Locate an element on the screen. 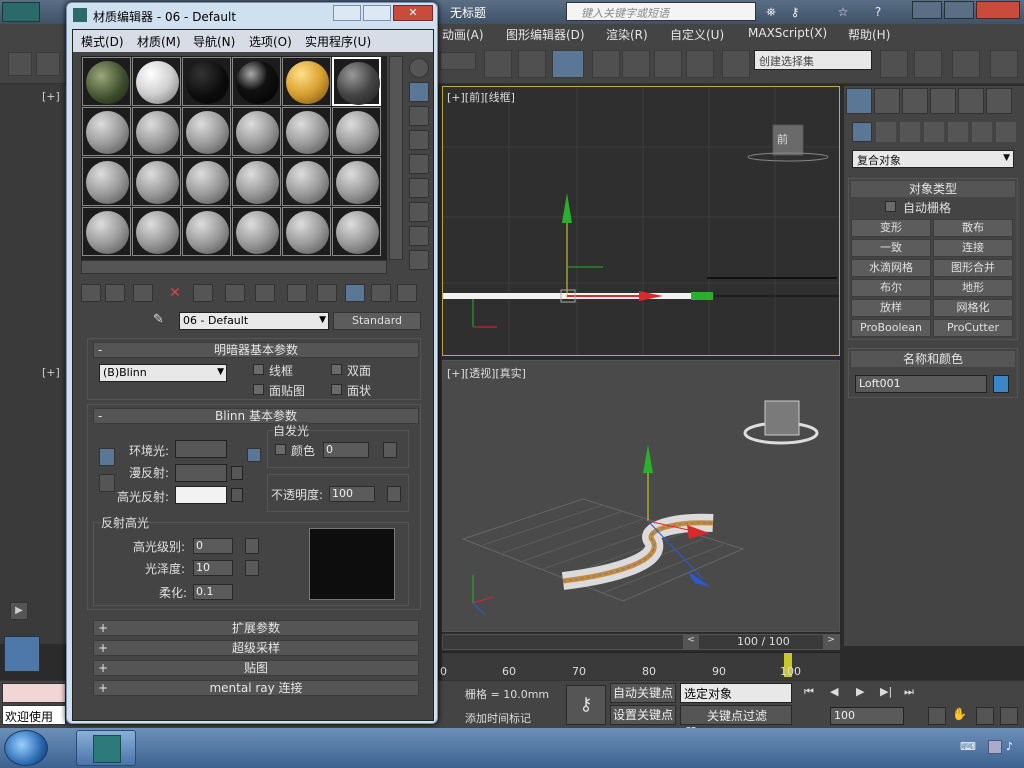 The height and width of the screenshot is (768, 1024). glossiness-spinner: 10 is located at coordinates (213, 568).